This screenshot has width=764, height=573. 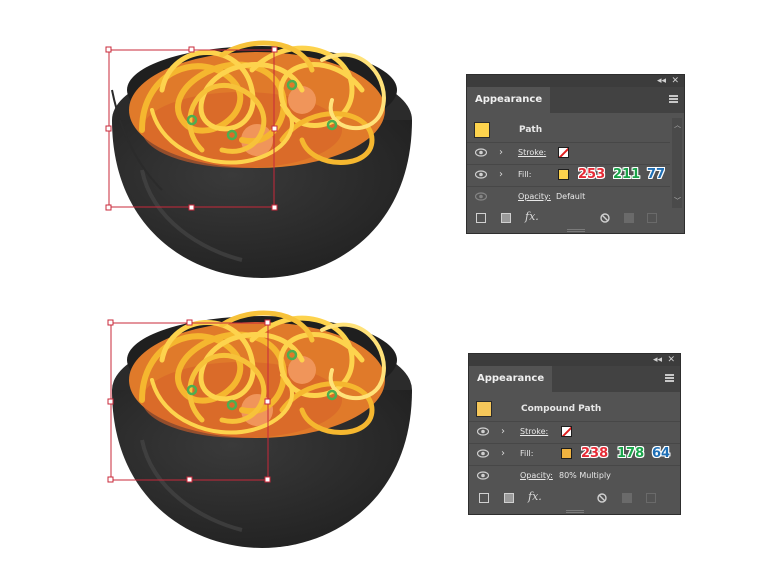 What do you see at coordinates (531, 130) in the screenshot?
I see `object-name: Path` at bounding box center [531, 130].